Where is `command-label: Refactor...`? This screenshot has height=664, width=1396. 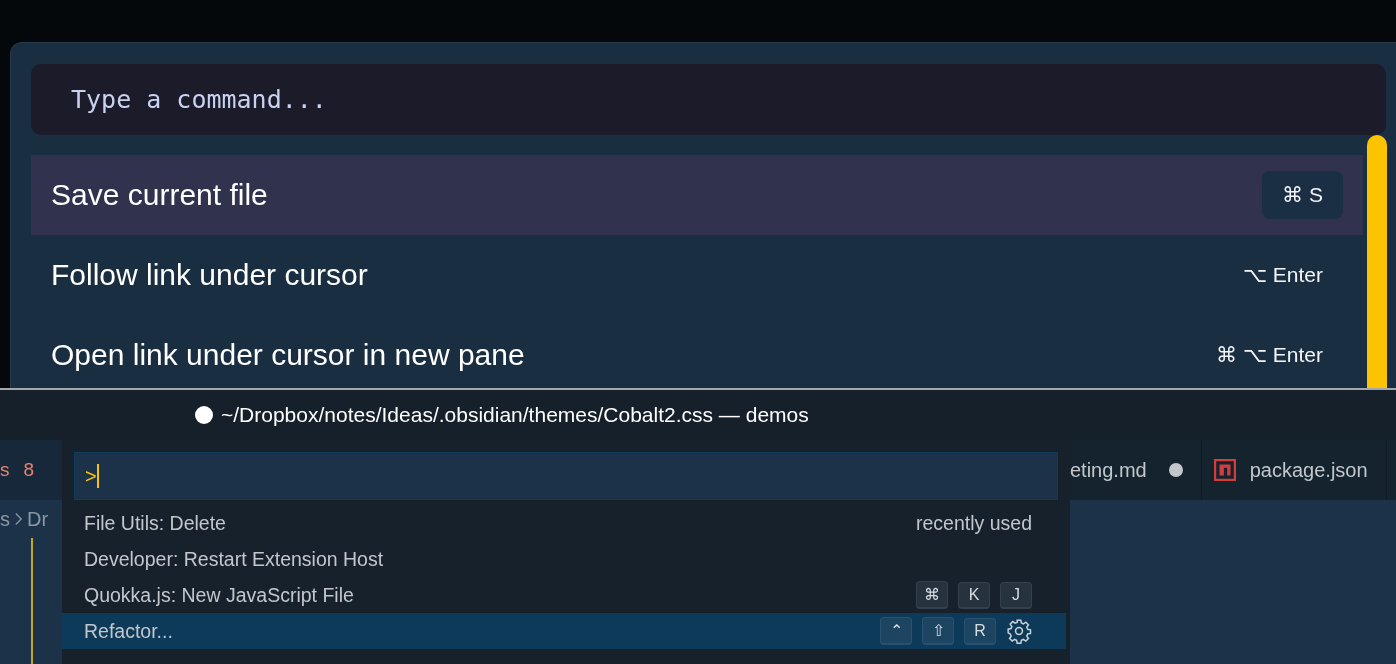
command-label: Refactor... is located at coordinates (128, 631).